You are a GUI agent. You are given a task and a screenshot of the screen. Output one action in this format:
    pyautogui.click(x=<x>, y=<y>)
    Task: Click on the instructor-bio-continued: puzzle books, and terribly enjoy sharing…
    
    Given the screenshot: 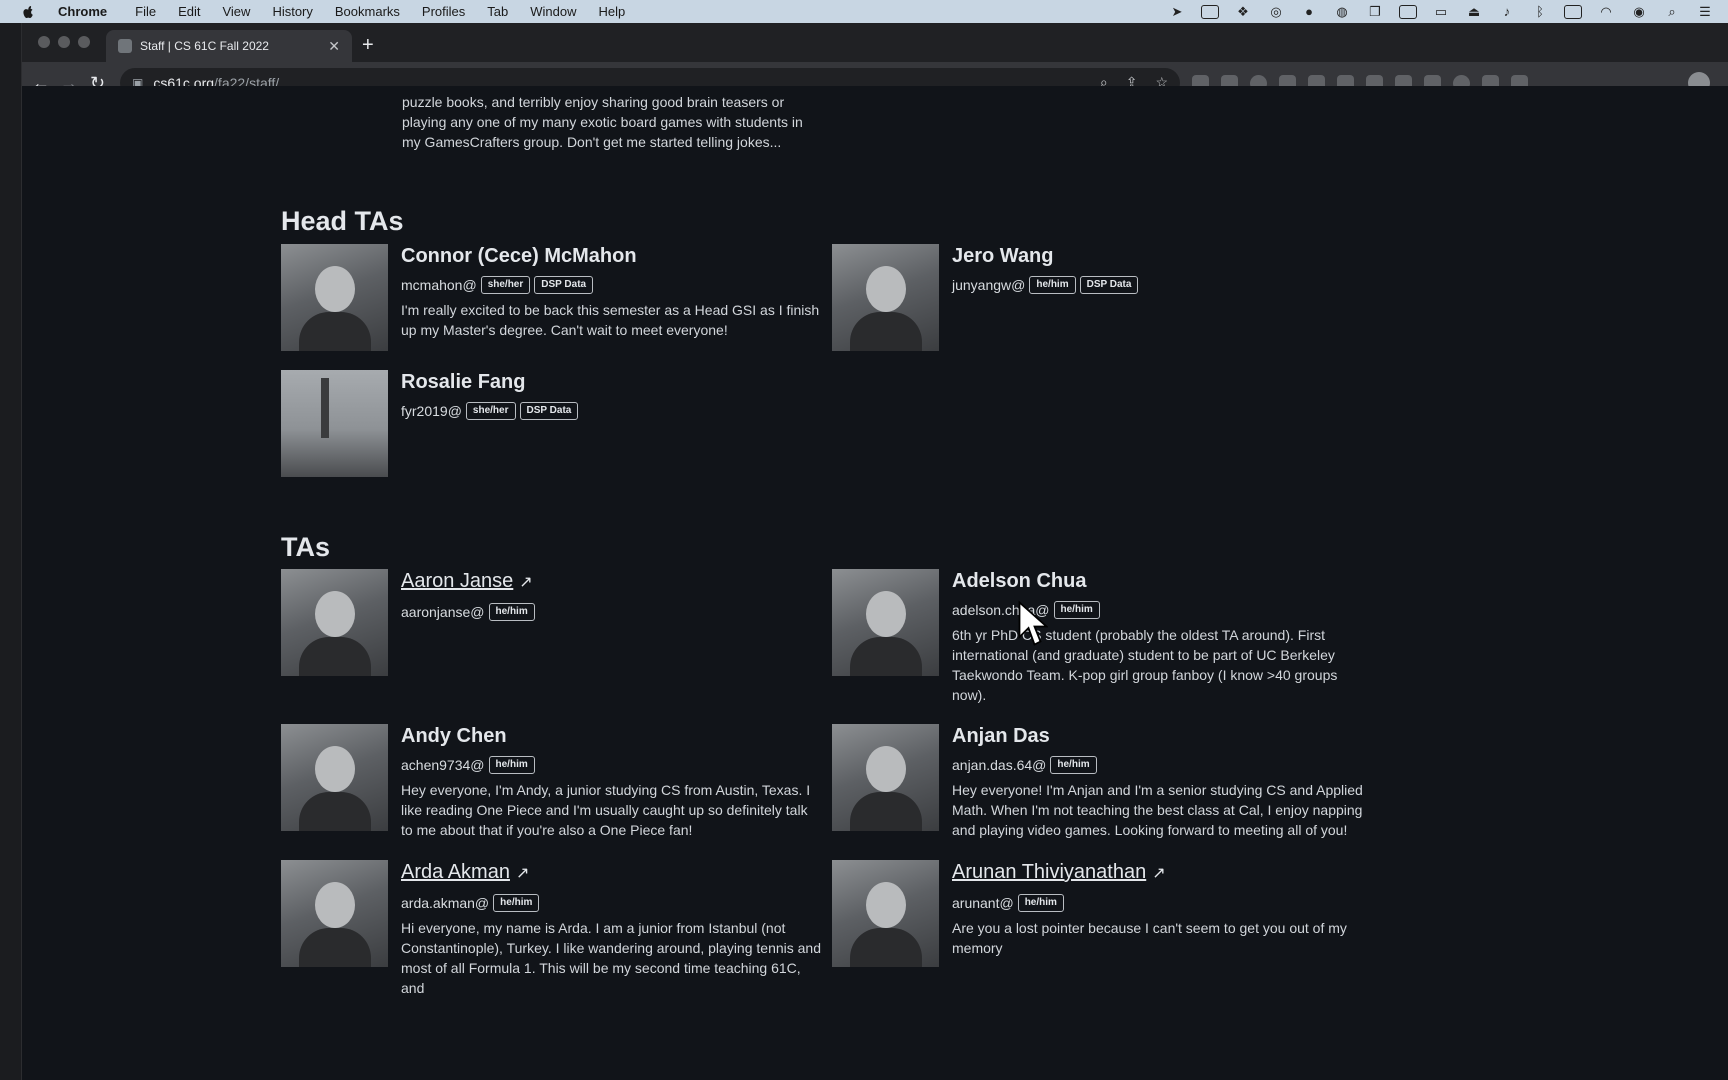 What is the action you would take?
    pyautogui.click(x=602, y=122)
    